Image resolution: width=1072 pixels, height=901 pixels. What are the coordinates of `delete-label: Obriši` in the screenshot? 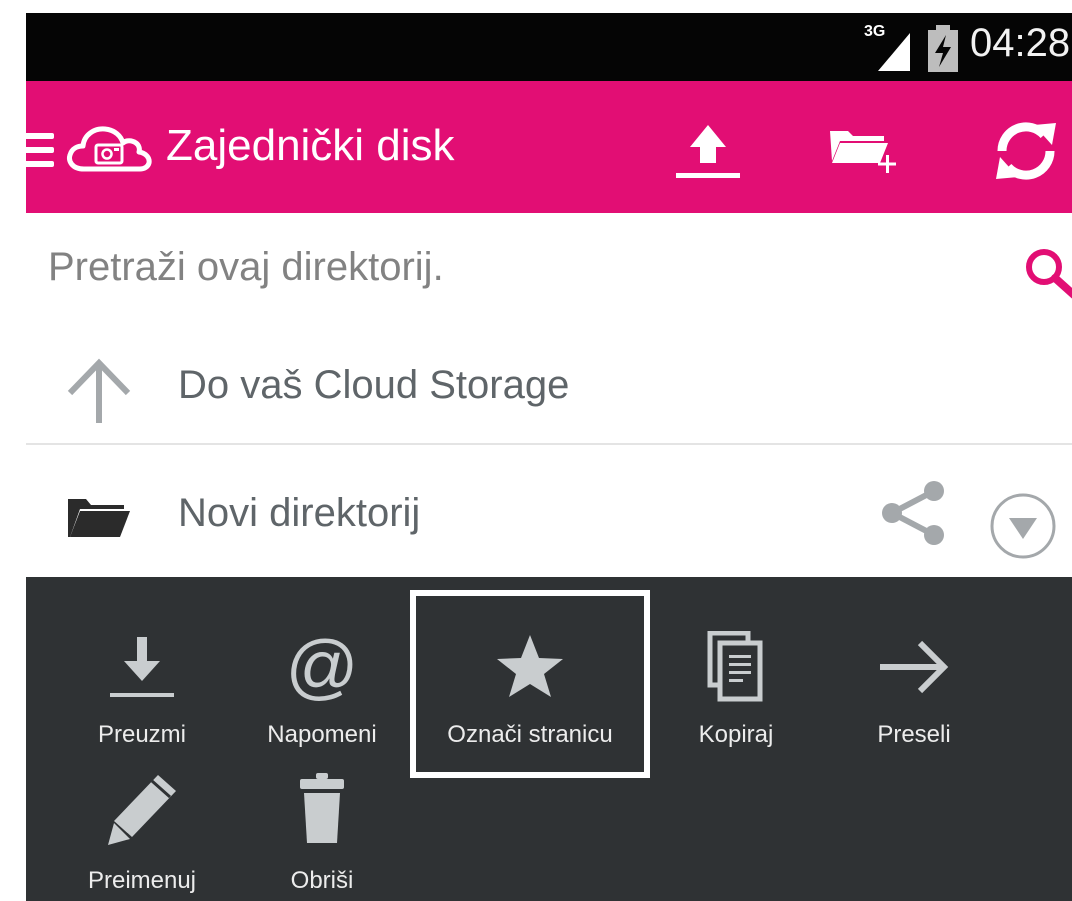 It's located at (322, 880).